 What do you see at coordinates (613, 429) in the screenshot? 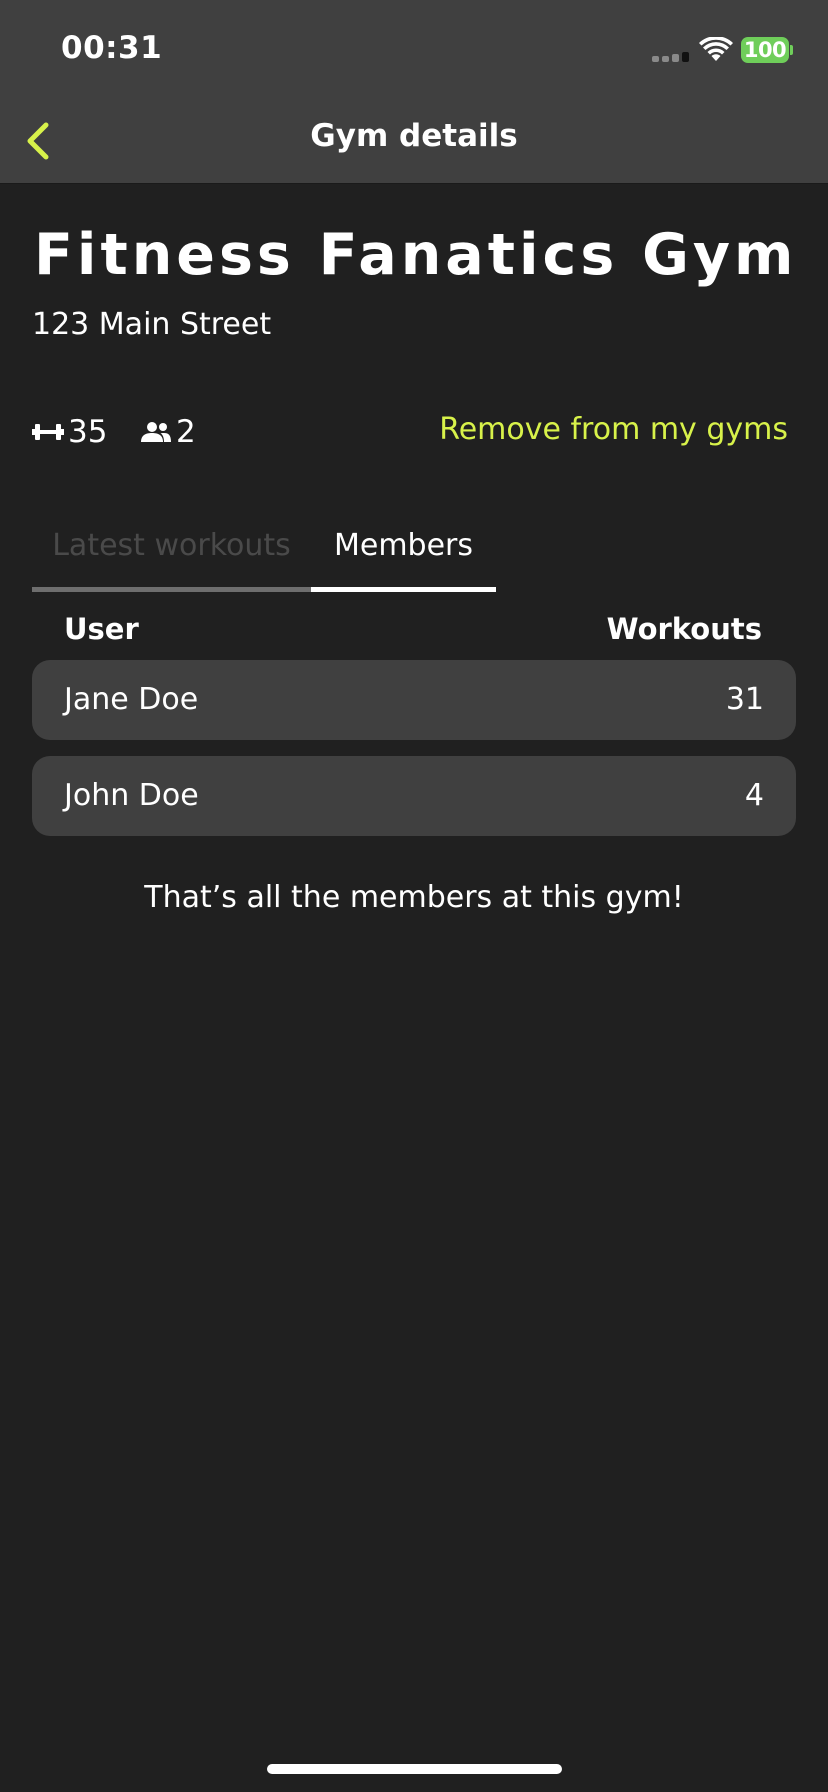
I see `remove-from-my-gyms-button: Remove from my gyms` at bounding box center [613, 429].